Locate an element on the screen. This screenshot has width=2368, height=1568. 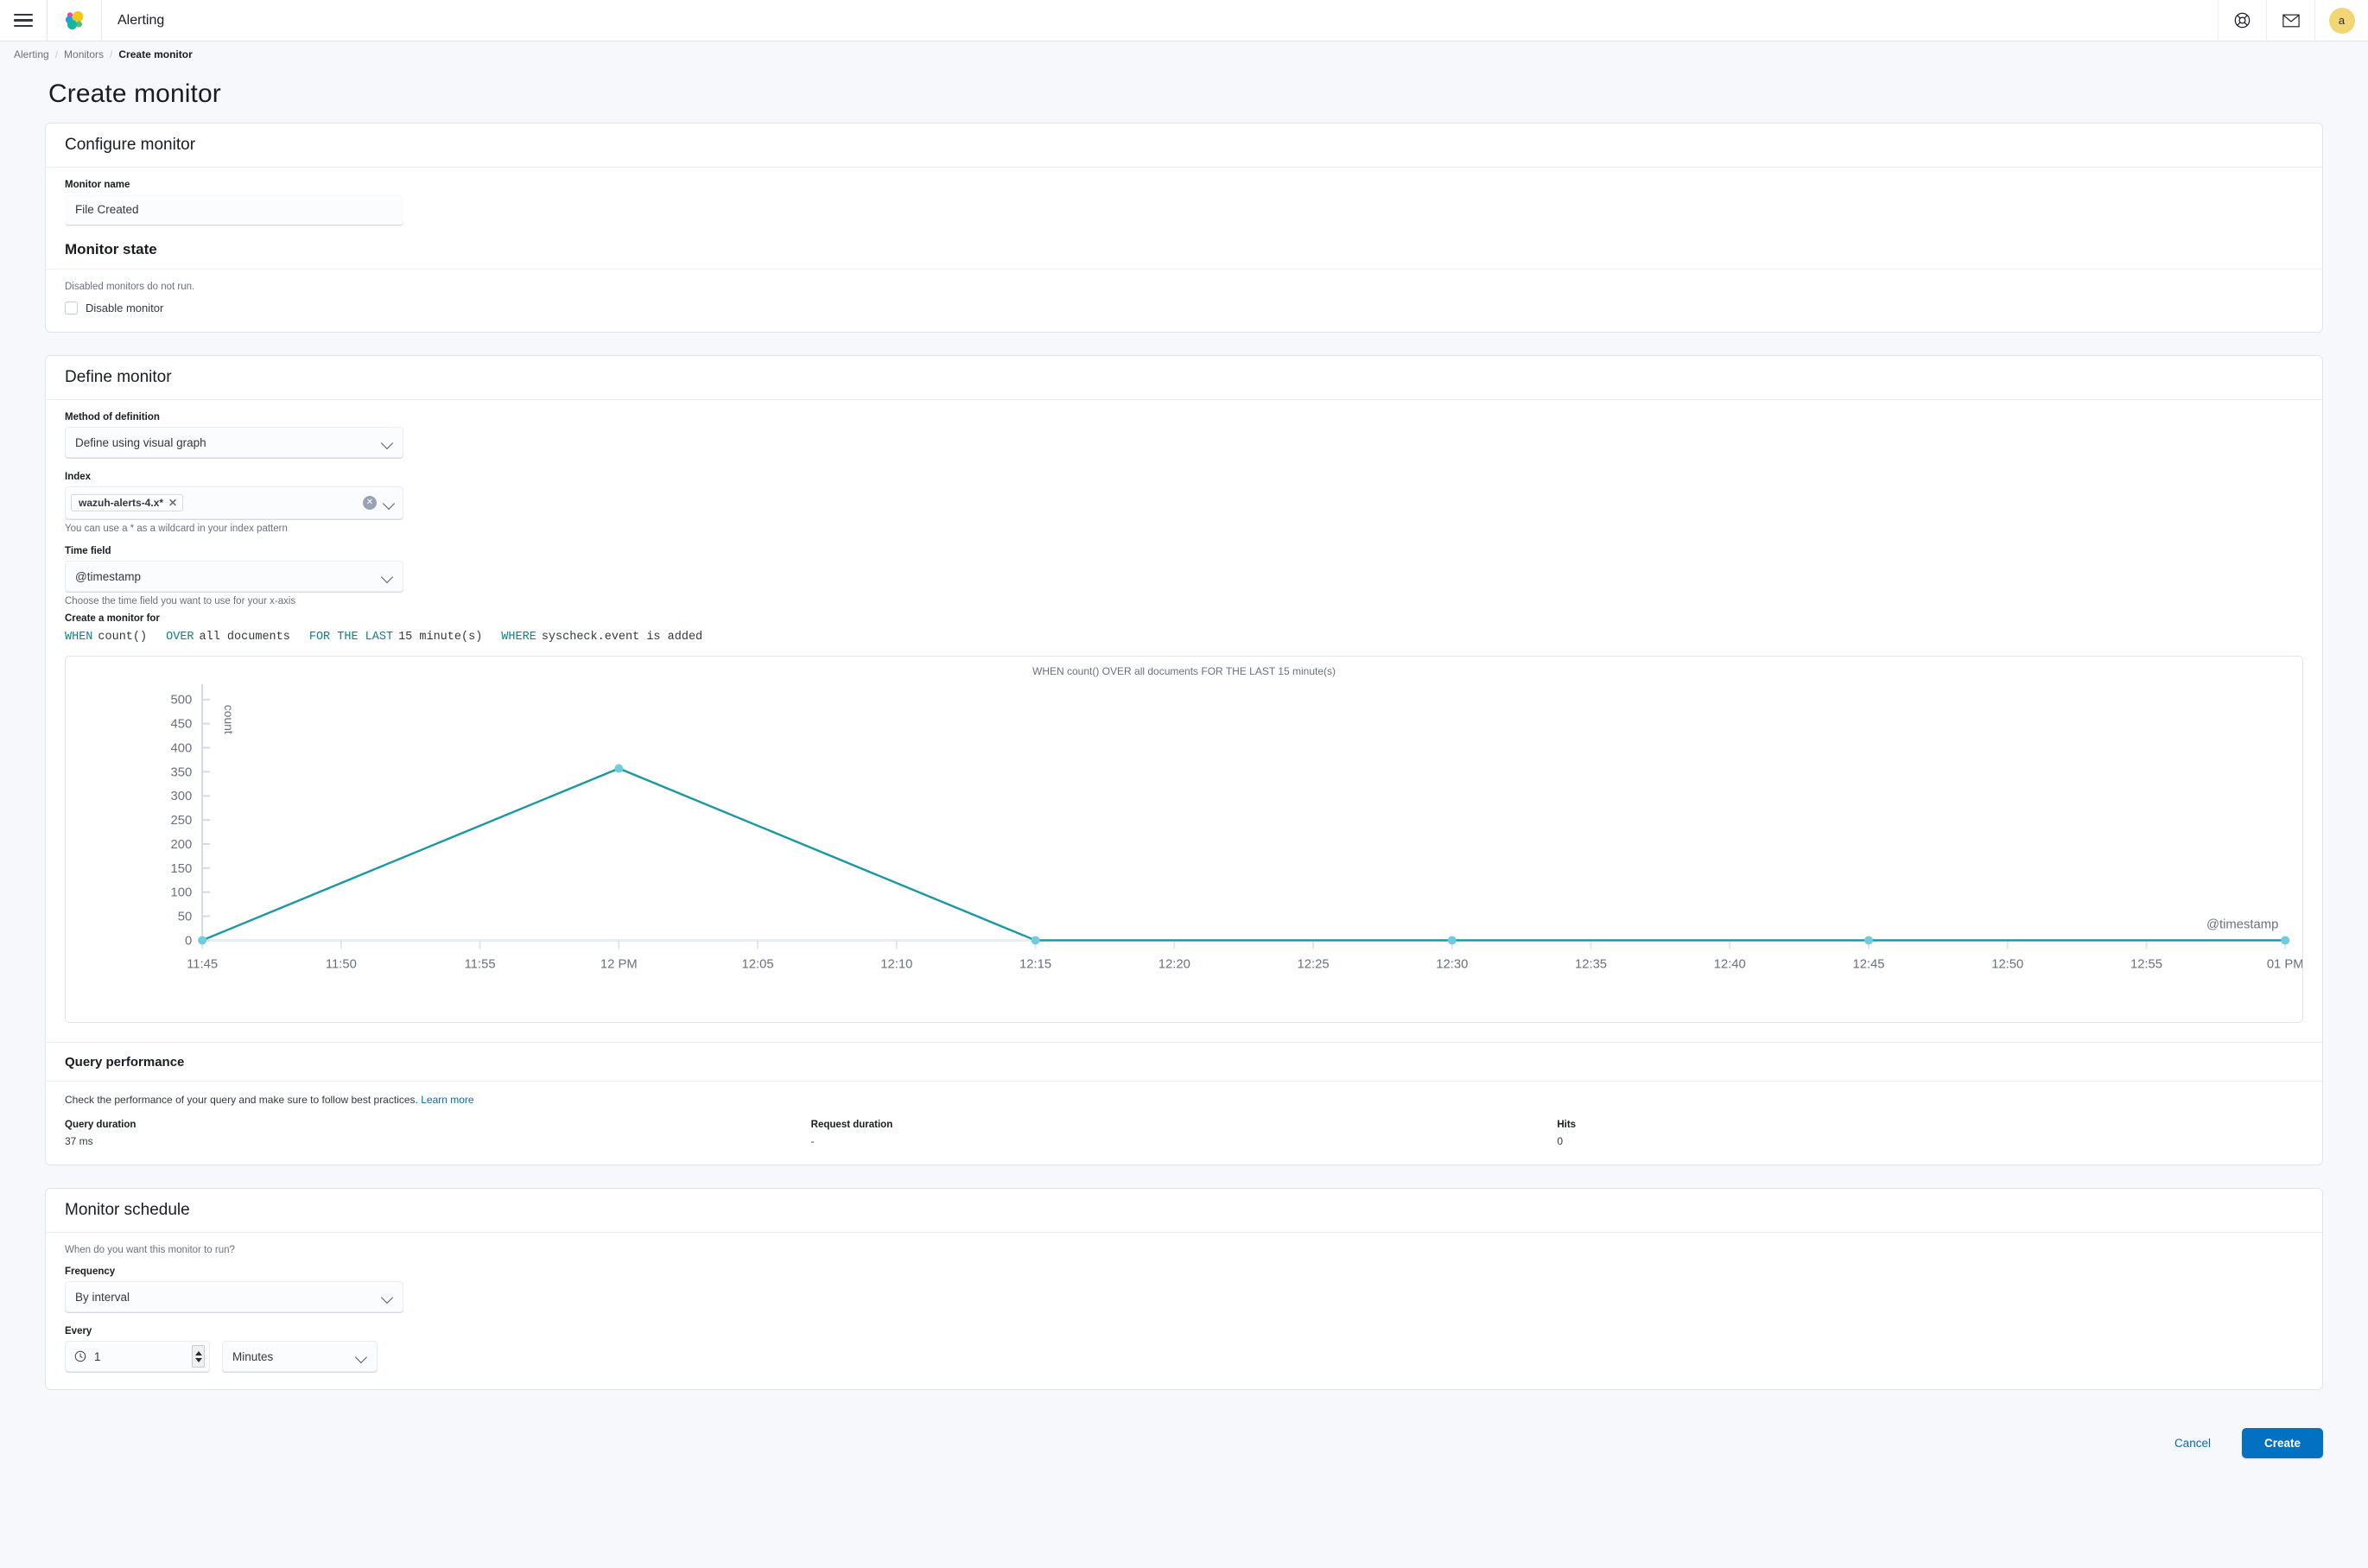
hamburger-menu-icon is located at coordinates (23, 20).